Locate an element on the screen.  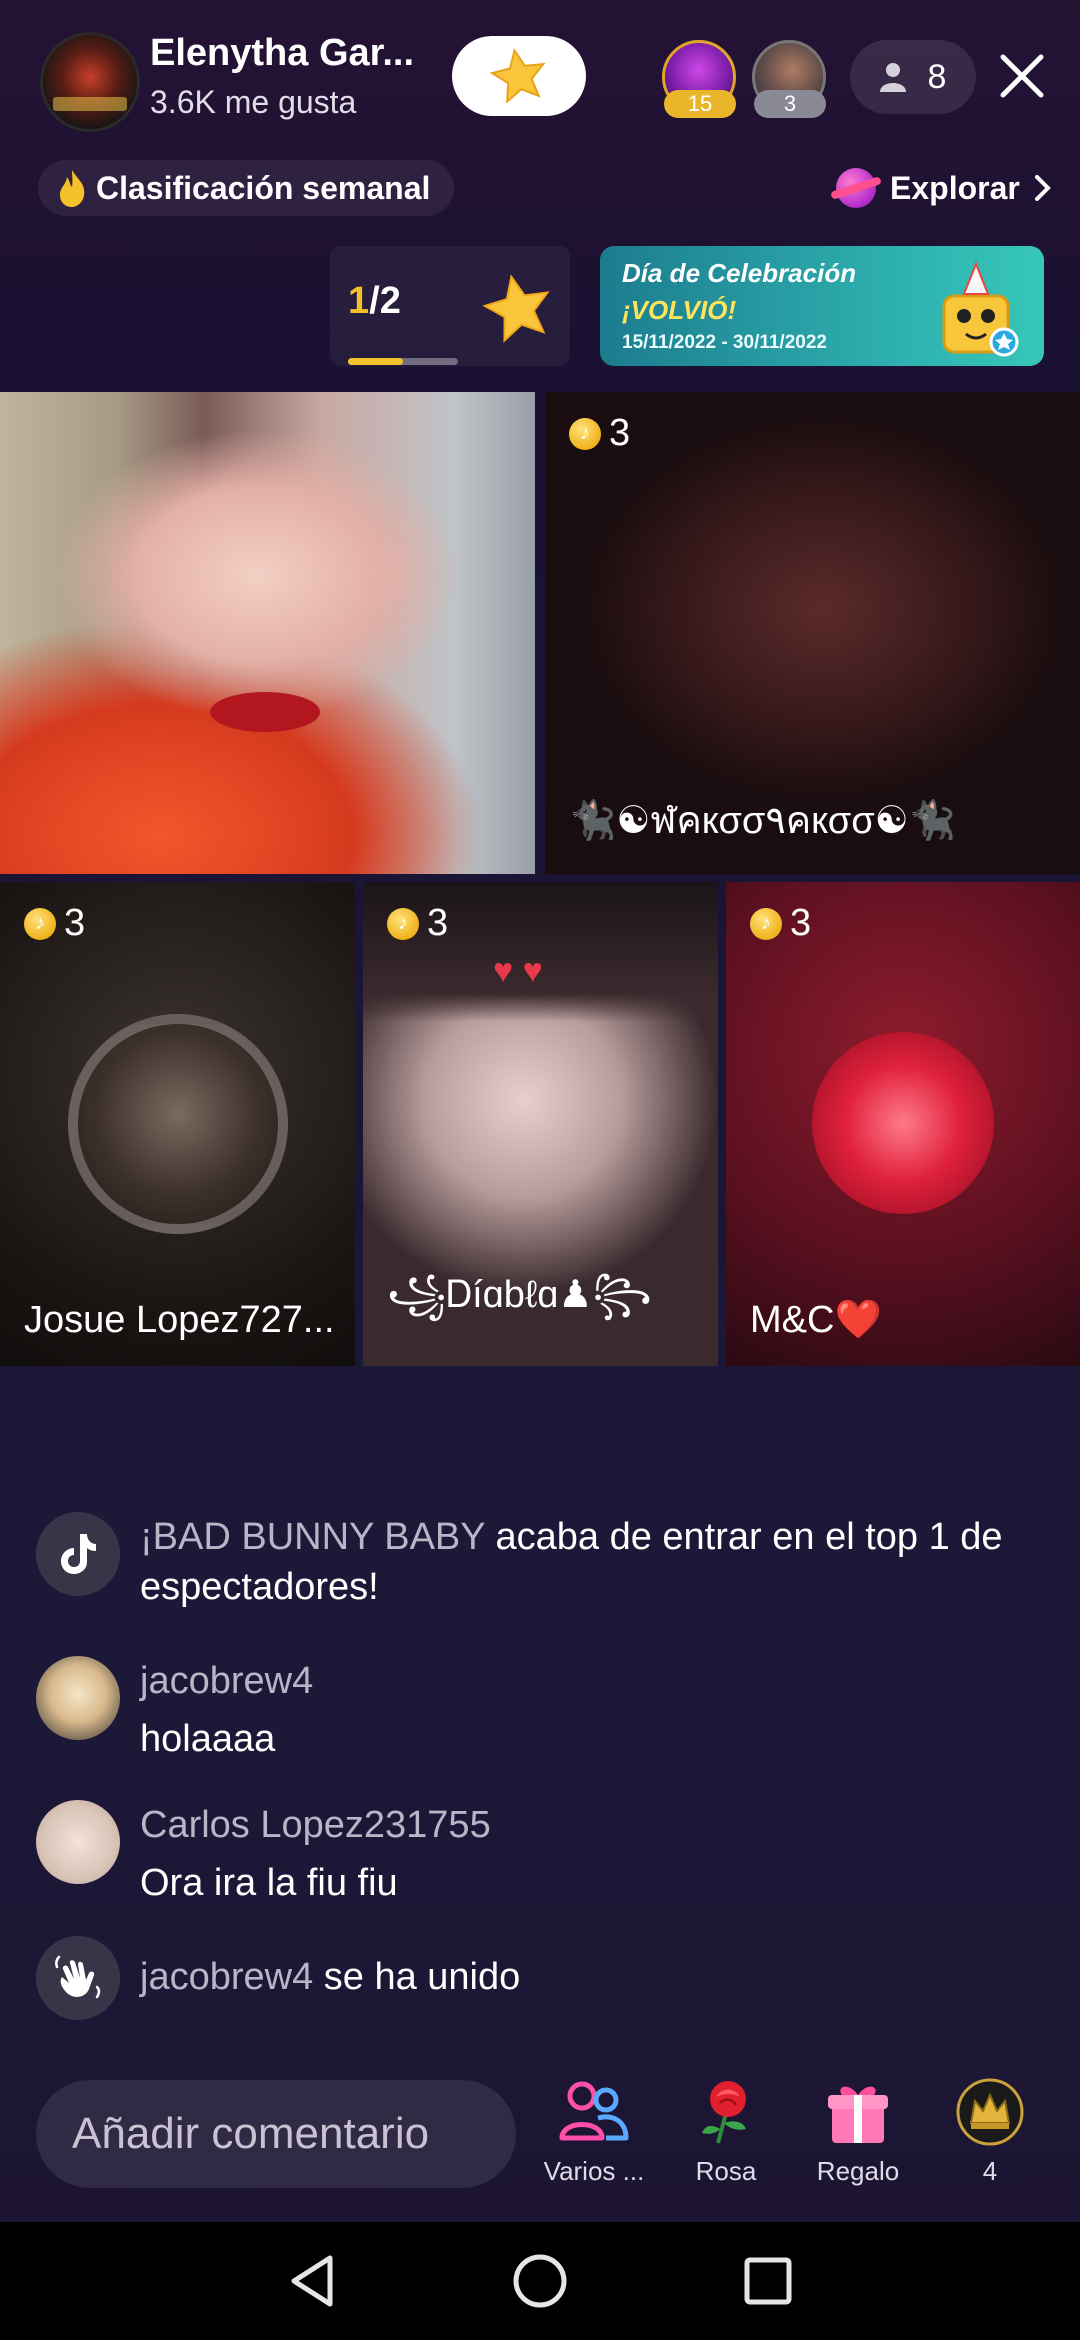
system-navigation-bar is located at coordinates (540, 2281).